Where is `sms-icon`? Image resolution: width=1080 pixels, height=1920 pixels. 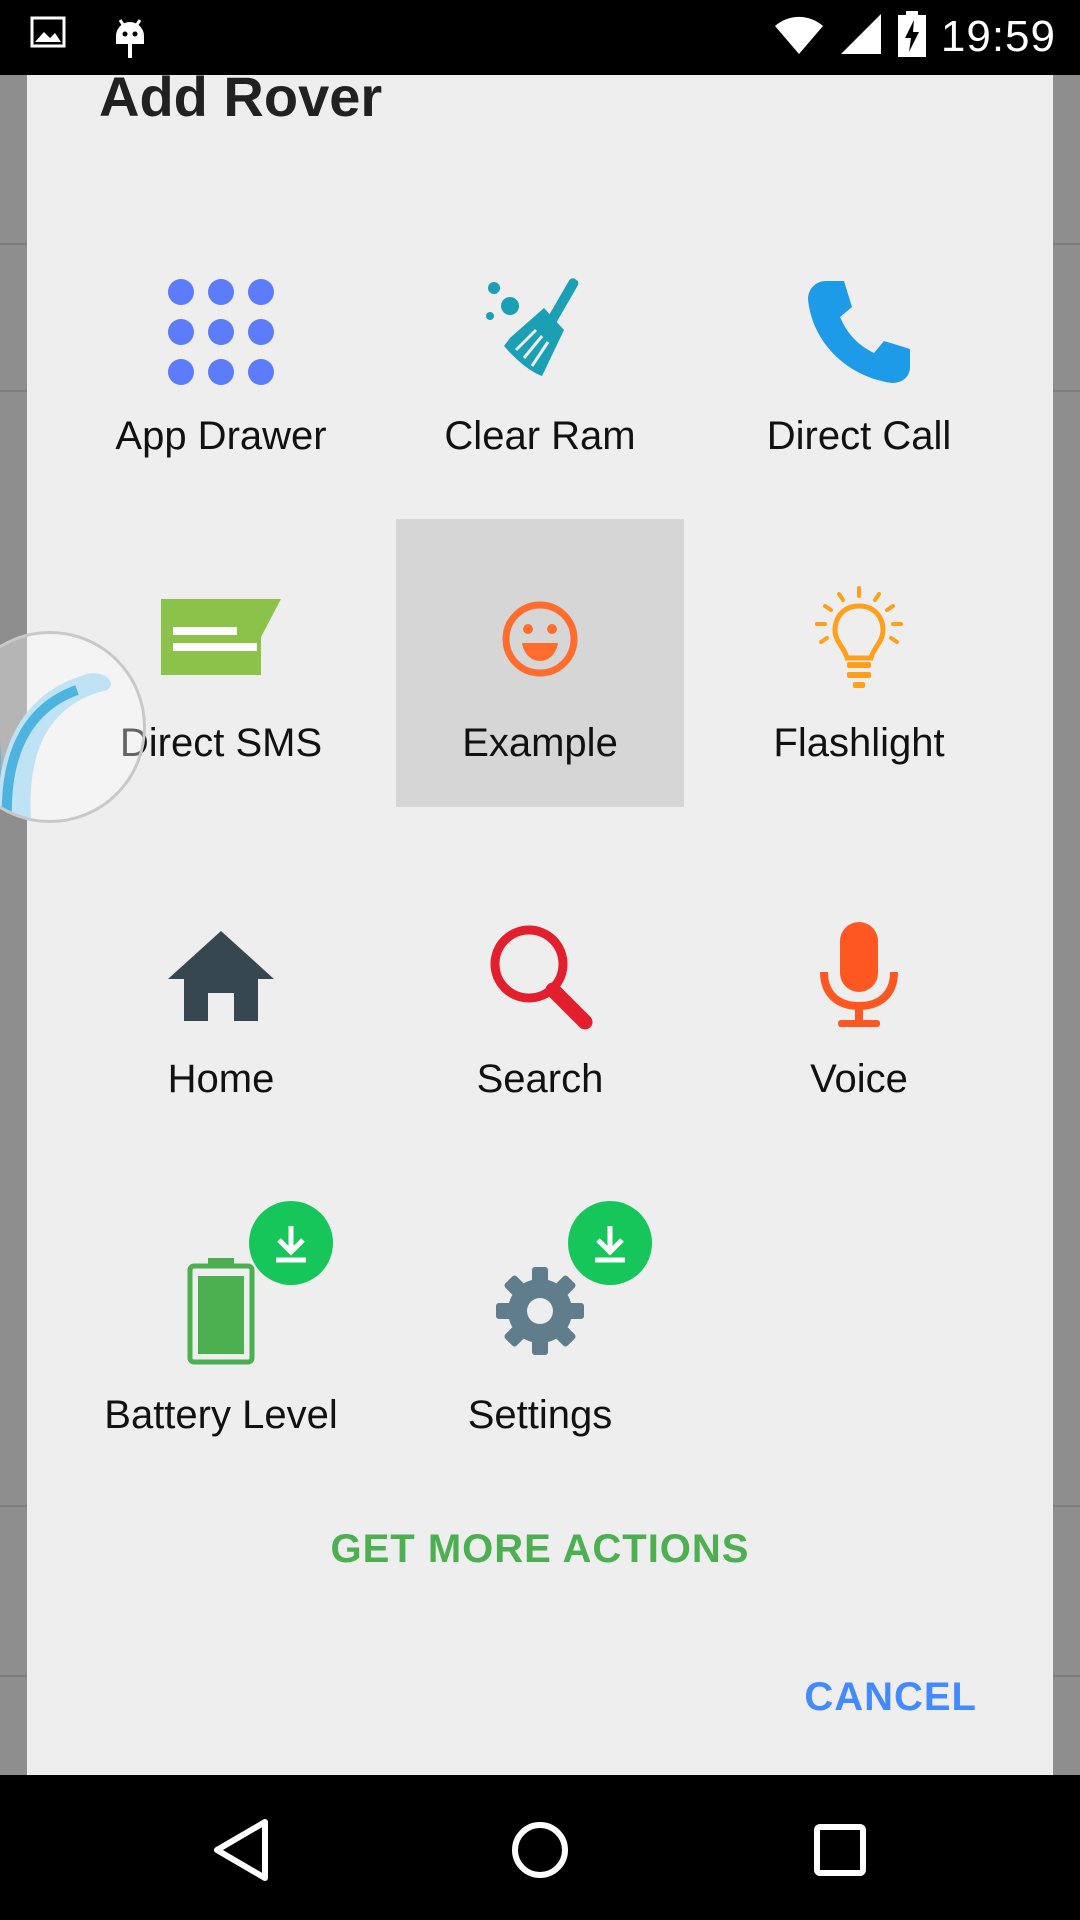
sms-icon is located at coordinates (221, 639).